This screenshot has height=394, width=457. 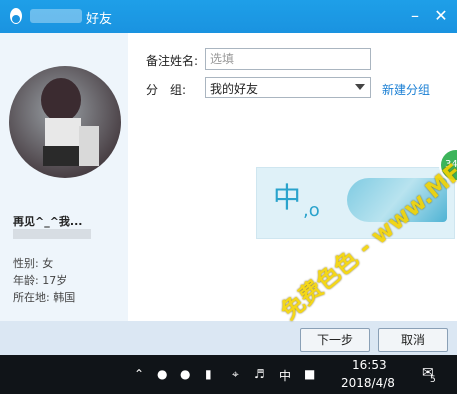 I want to click on qq-penguin-icon, so click(x=16, y=17).